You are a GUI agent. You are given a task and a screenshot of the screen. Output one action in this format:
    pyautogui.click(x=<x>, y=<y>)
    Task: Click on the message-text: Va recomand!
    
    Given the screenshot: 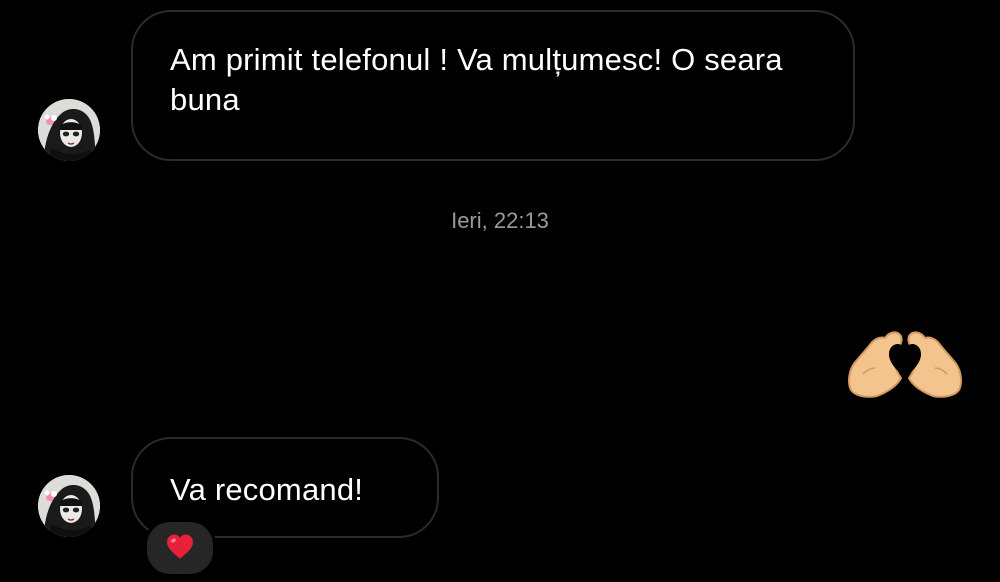 What is the action you would take?
    pyautogui.click(x=267, y=489)
    